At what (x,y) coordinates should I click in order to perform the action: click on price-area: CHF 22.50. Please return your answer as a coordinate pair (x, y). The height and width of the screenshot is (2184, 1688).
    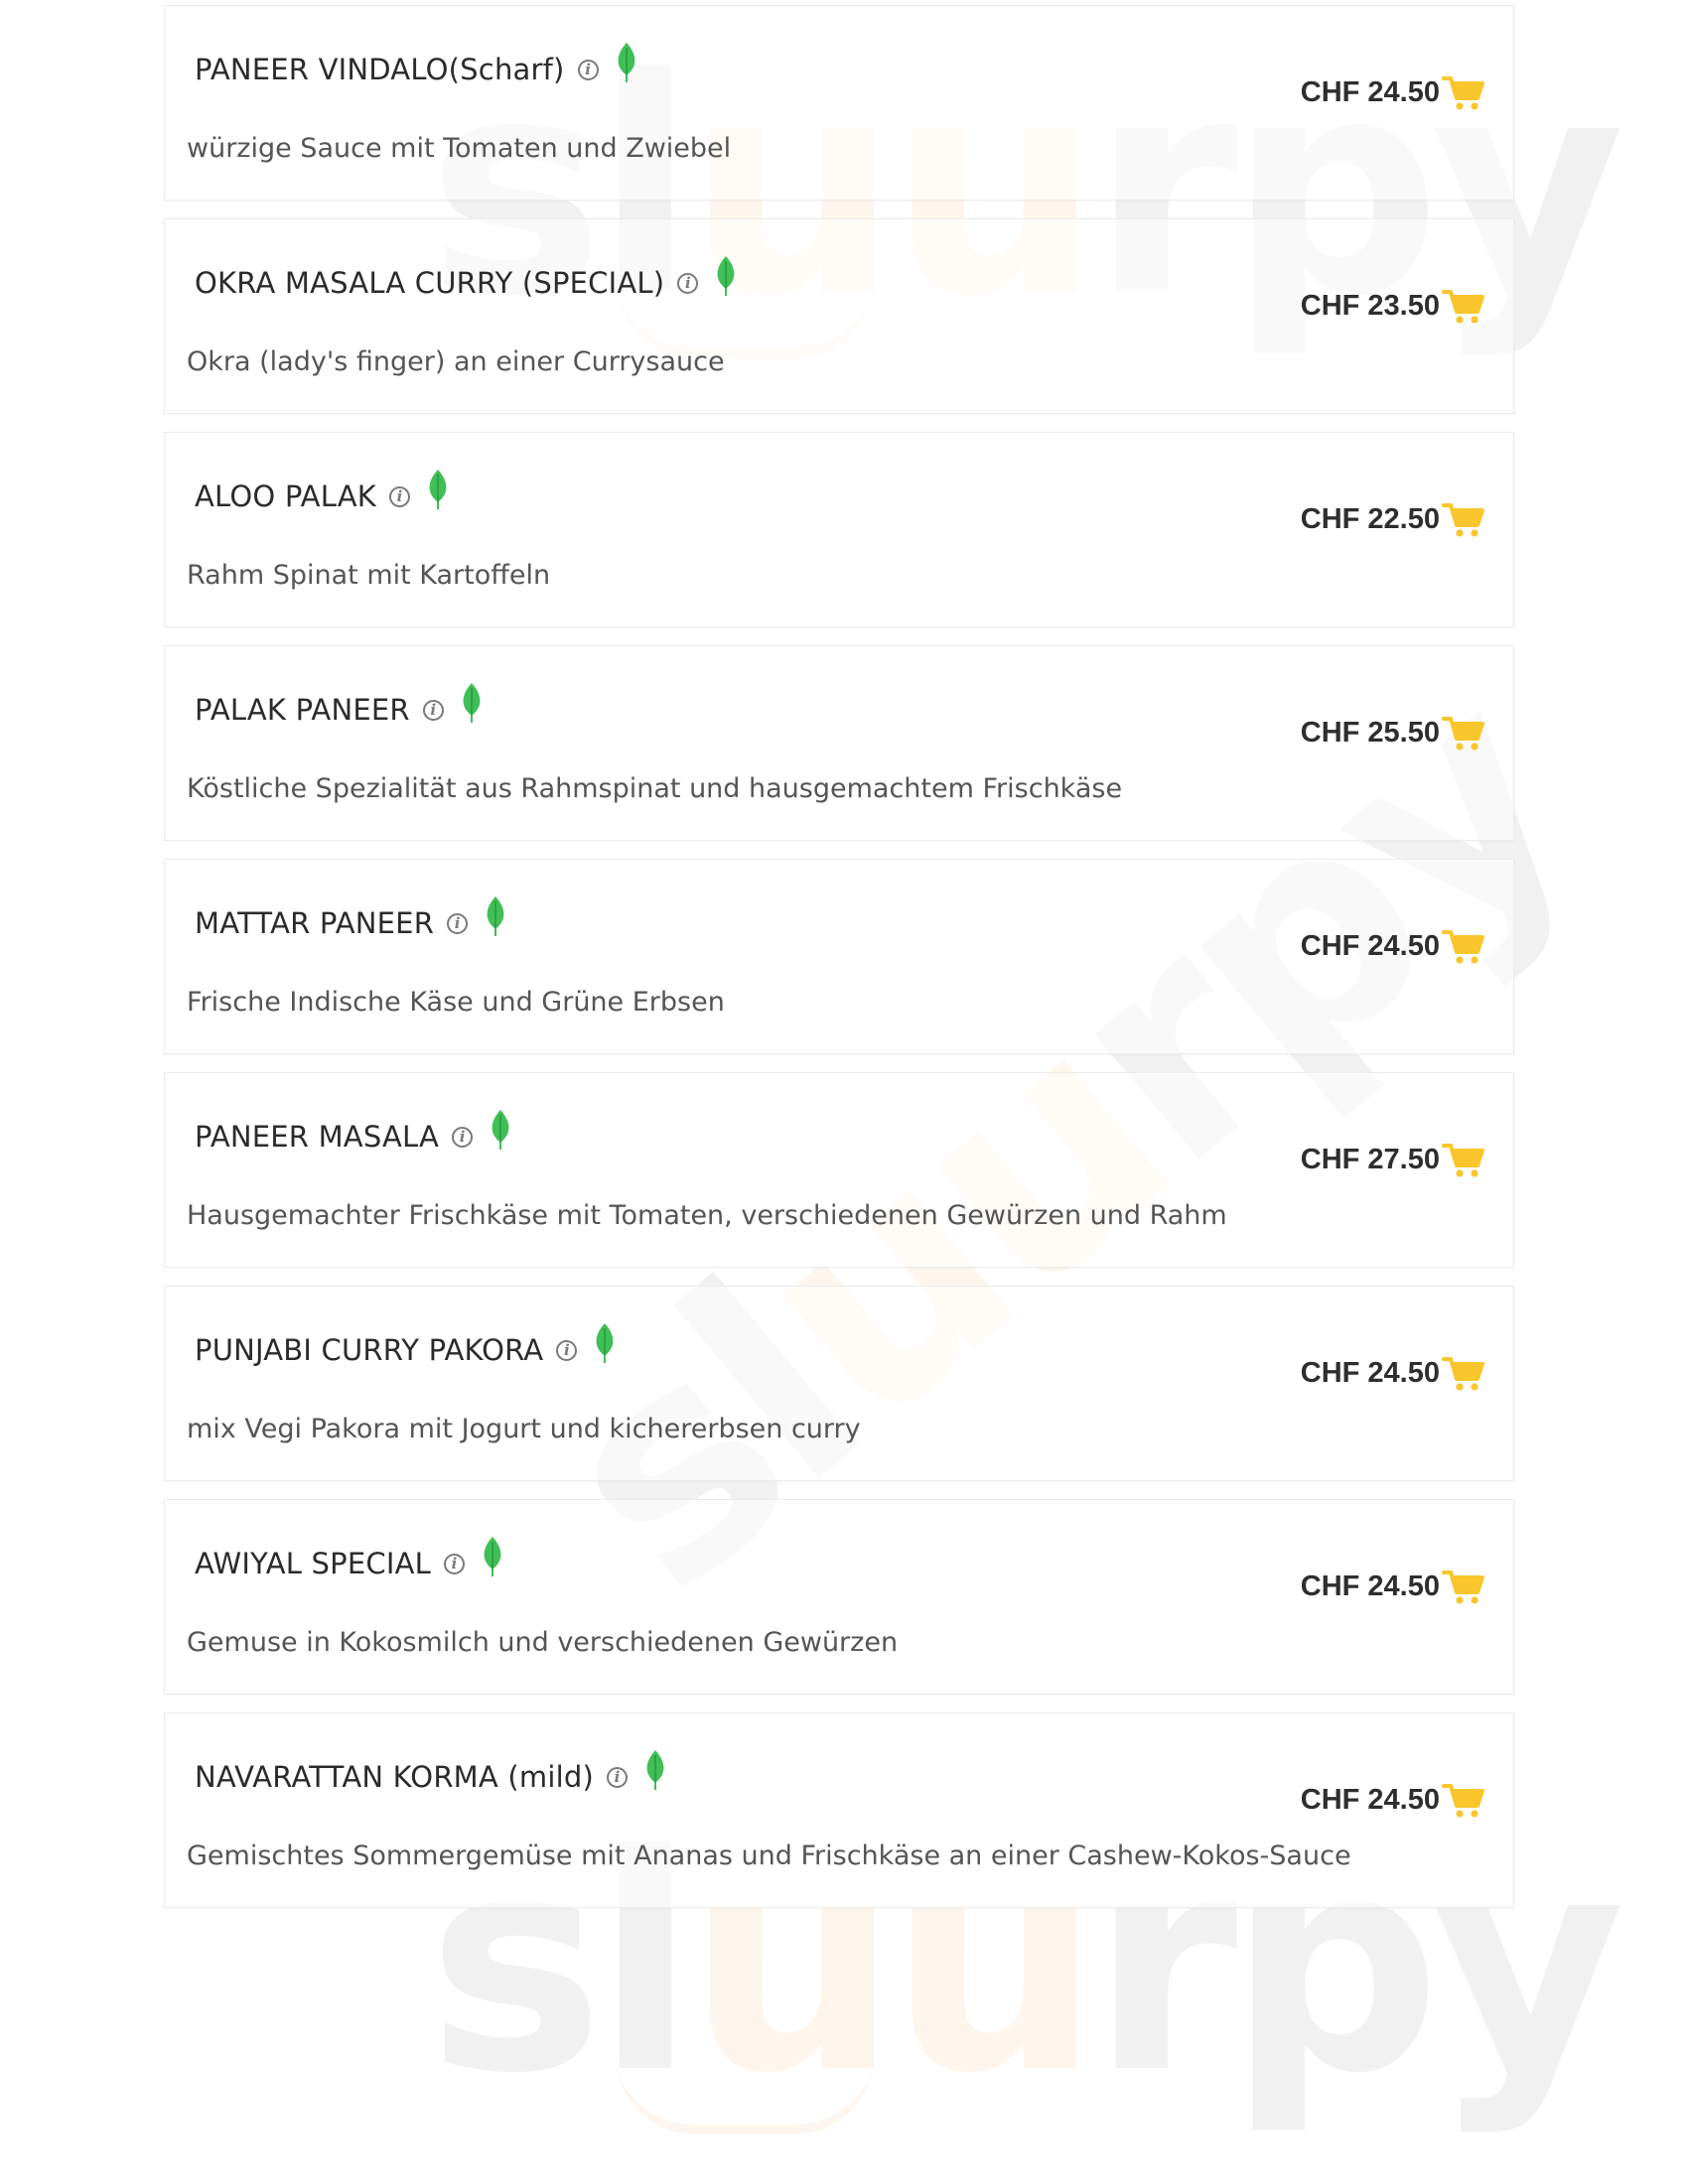
    Looking at the image, I should click on (1393, 519).